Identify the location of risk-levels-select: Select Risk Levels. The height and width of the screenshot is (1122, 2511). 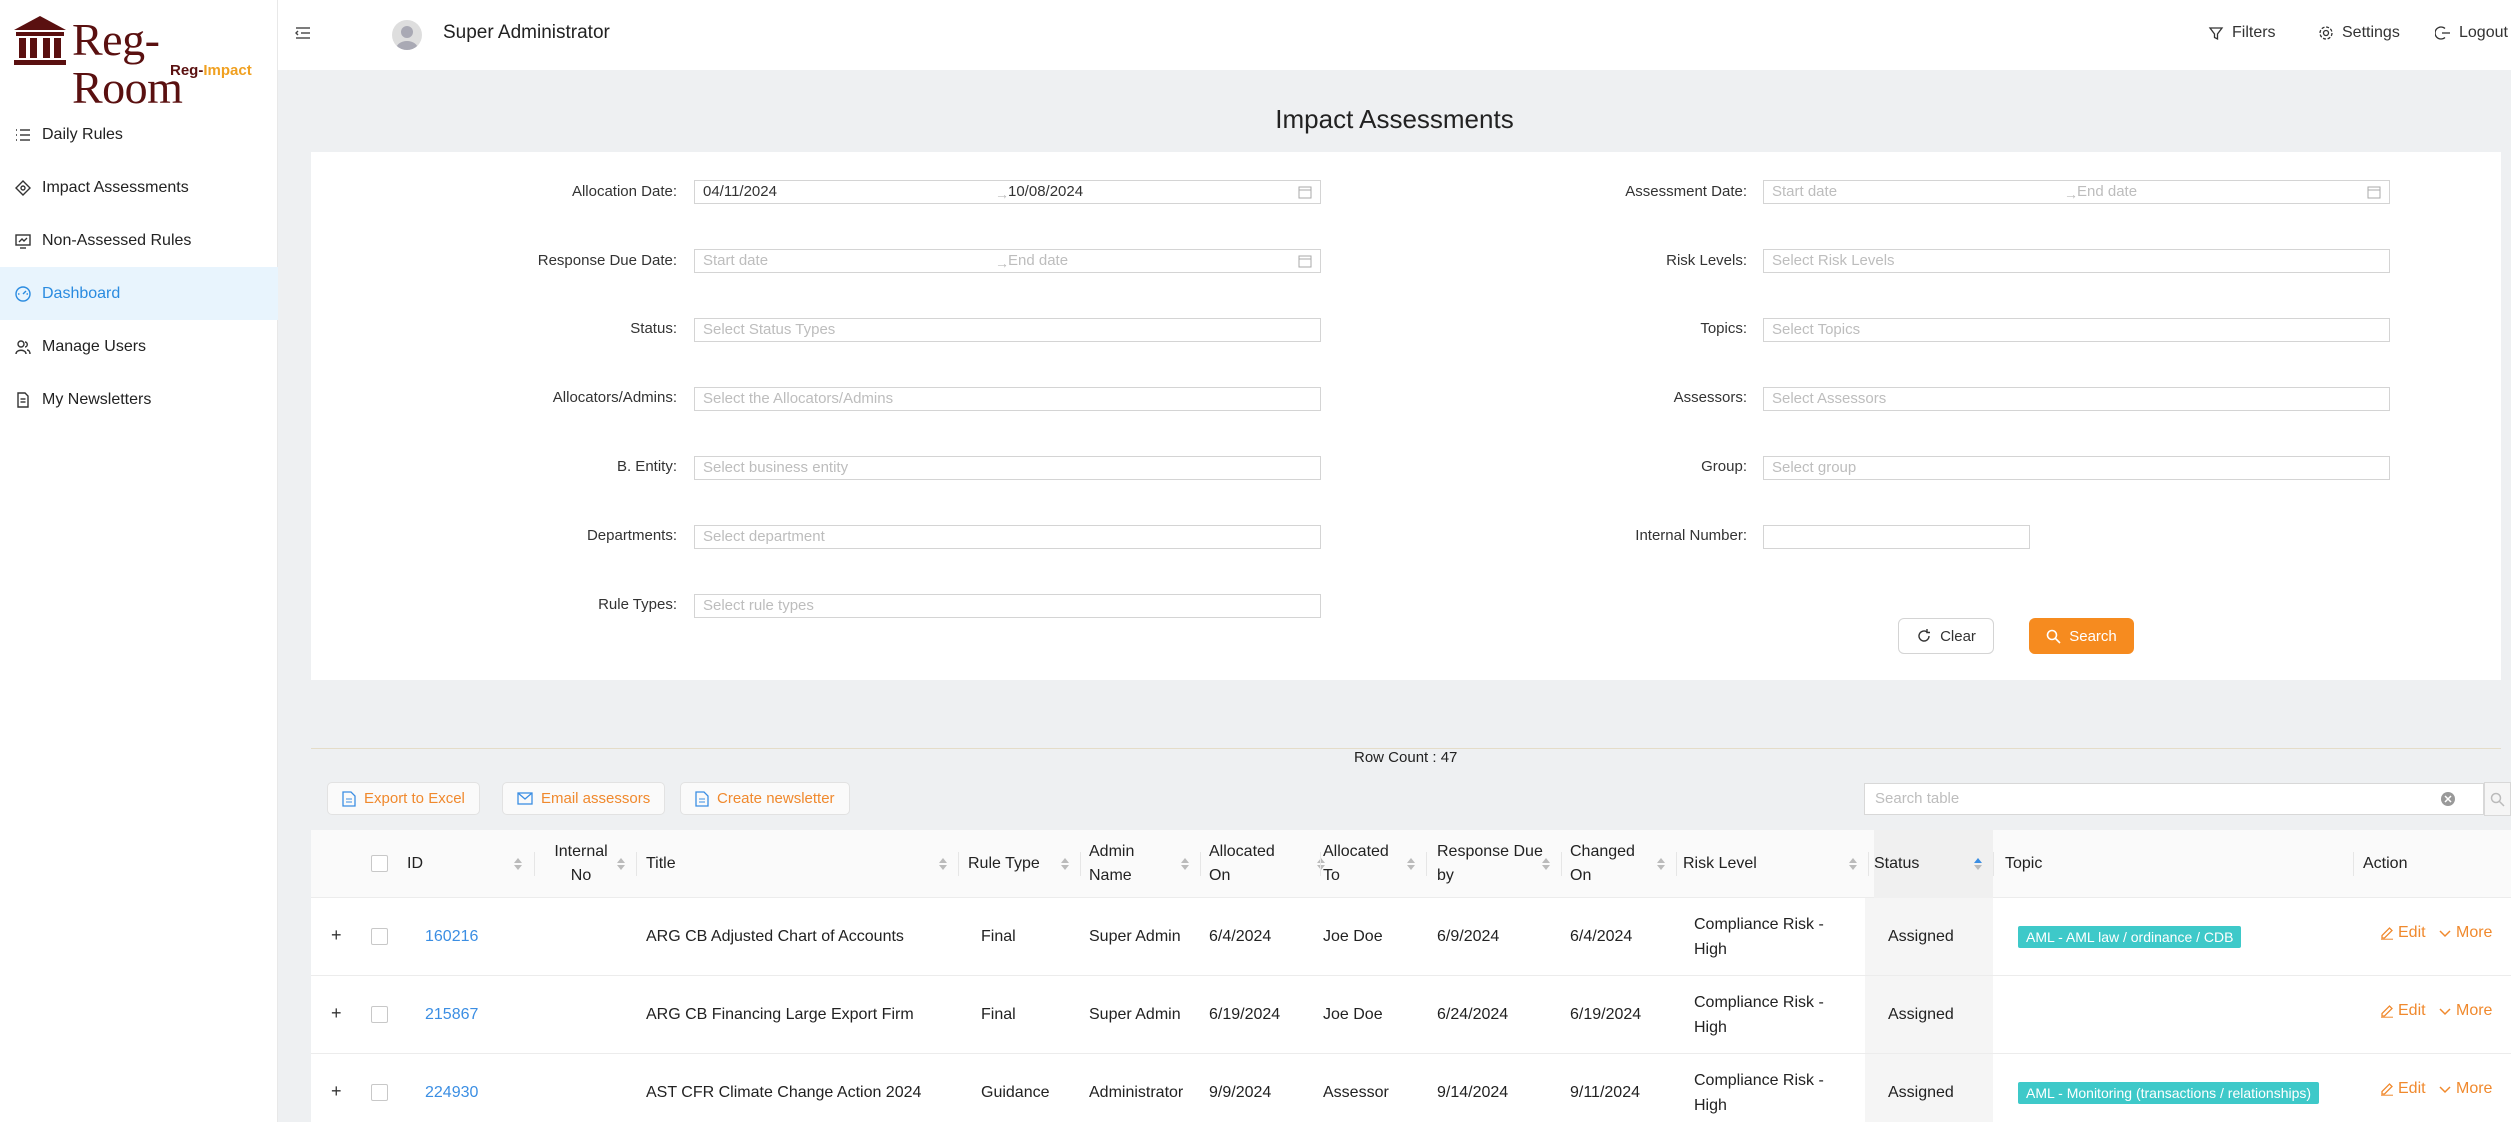
(2076, 261).